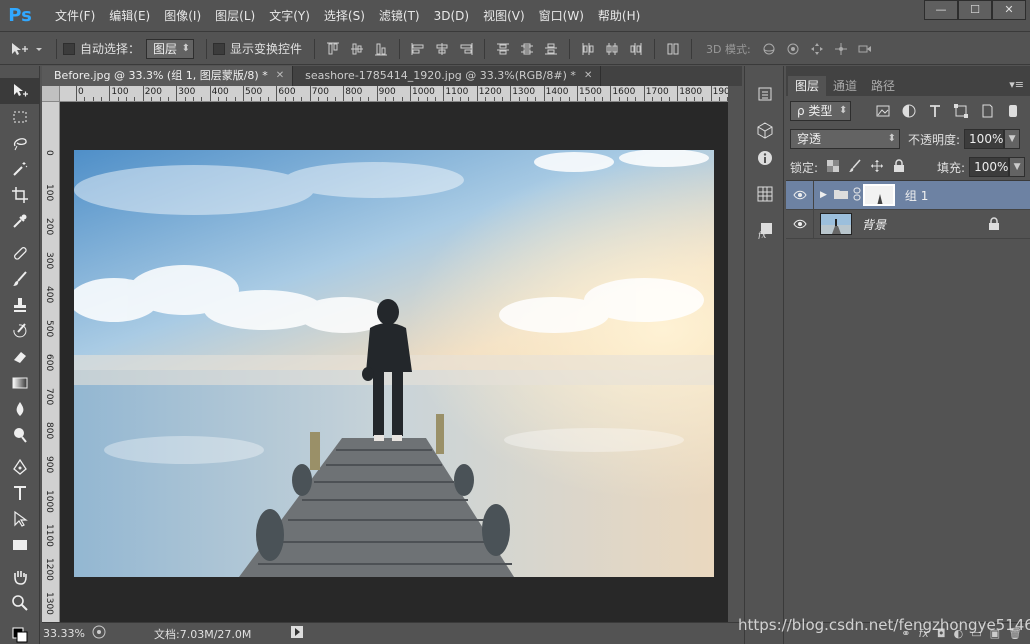  Describe the element at coordinates (20, 169) in the screenshot. I see `magic-wand-tool-icon` at that location.